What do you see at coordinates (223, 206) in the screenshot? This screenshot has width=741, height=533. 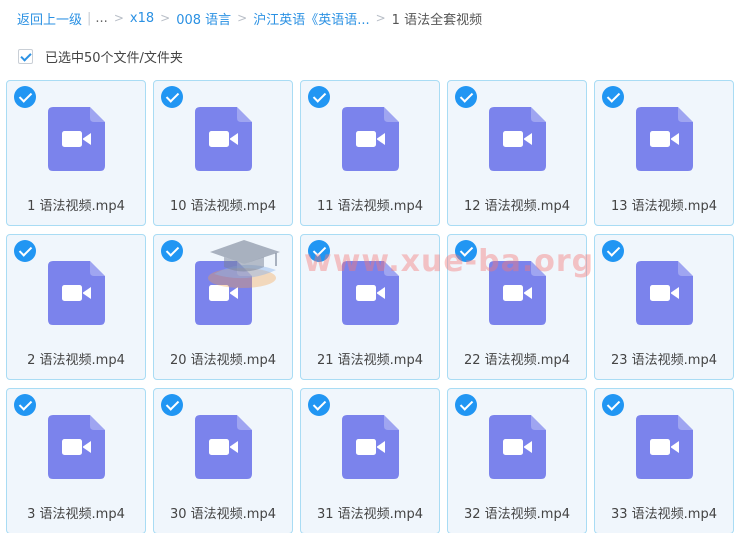 I see `file-name: 10 语法视频.mp4` at bounding box center [223, 206].